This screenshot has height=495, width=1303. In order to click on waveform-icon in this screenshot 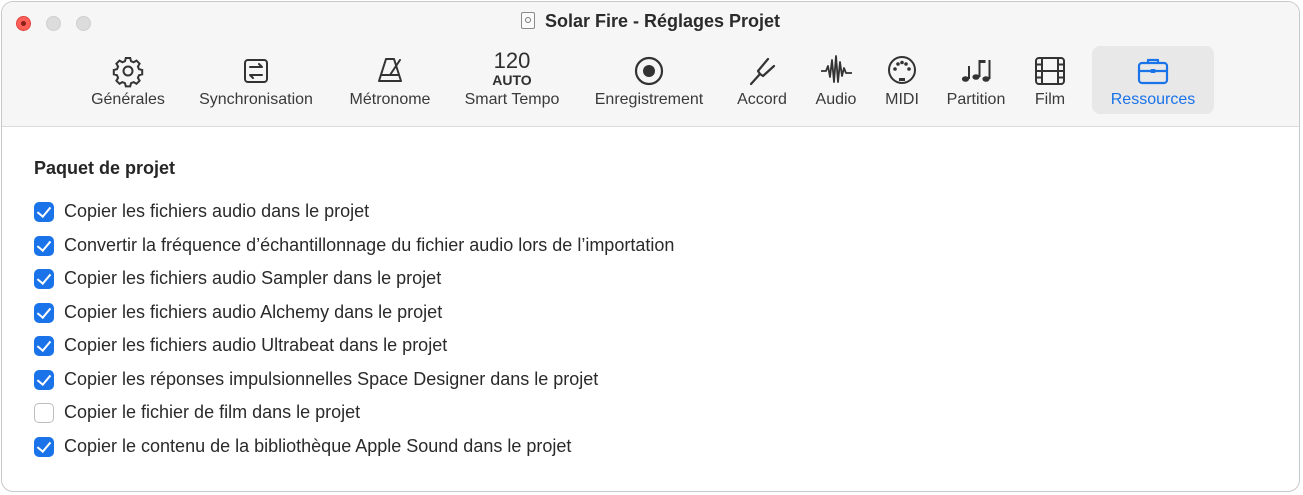, I will do `click(836, 69)`.